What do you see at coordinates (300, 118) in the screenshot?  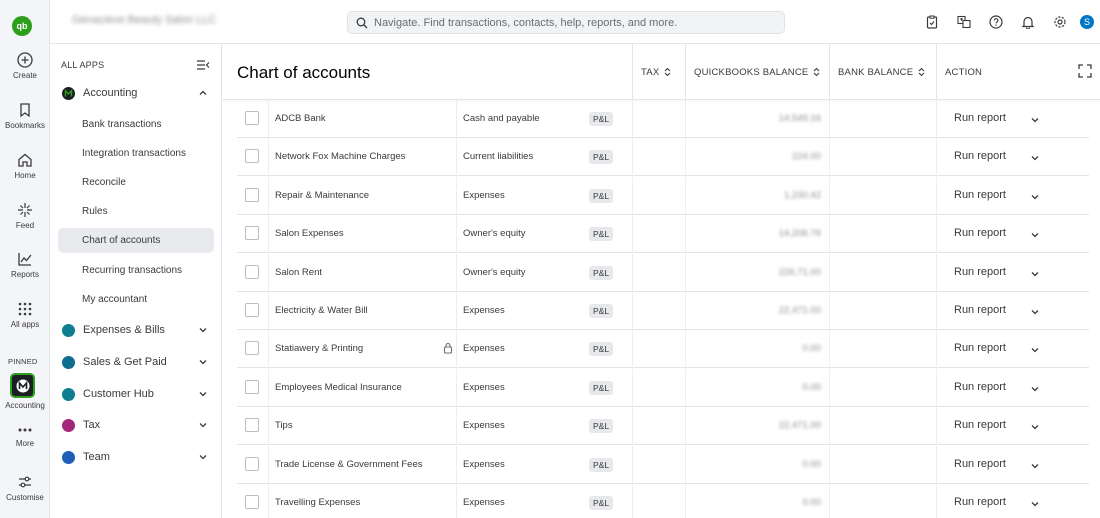 I see `account-name: ADCB Bank` at bounding box center [300, 118].